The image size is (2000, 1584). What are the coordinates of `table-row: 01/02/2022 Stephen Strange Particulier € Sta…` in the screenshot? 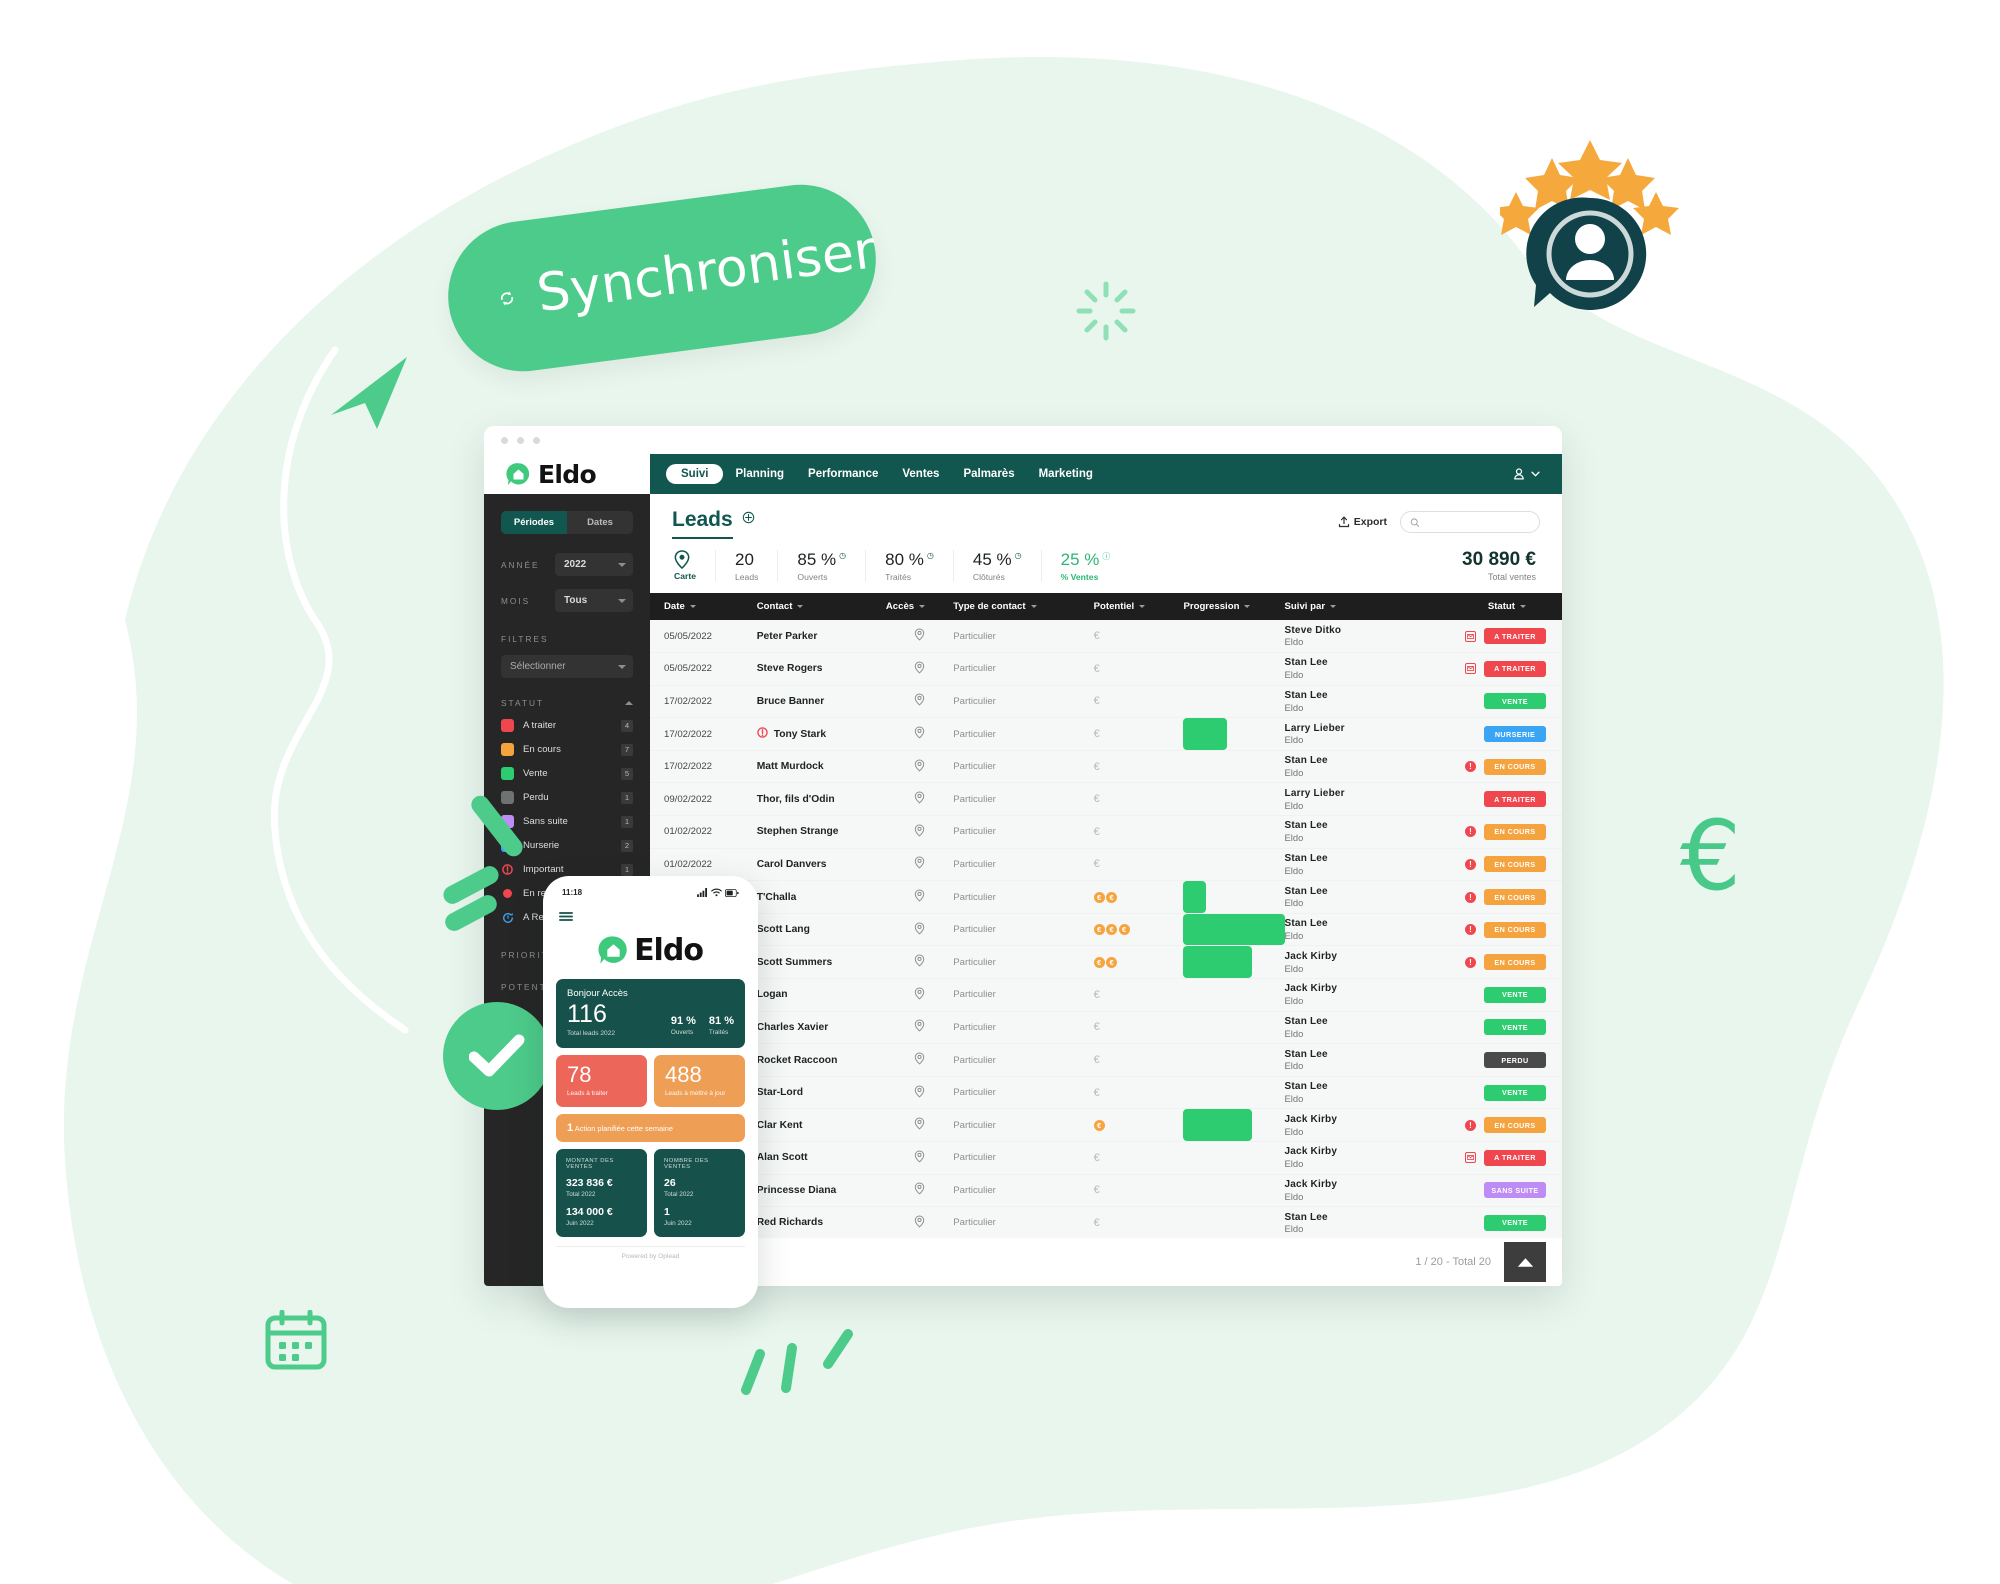 It's located at (1106, 832).